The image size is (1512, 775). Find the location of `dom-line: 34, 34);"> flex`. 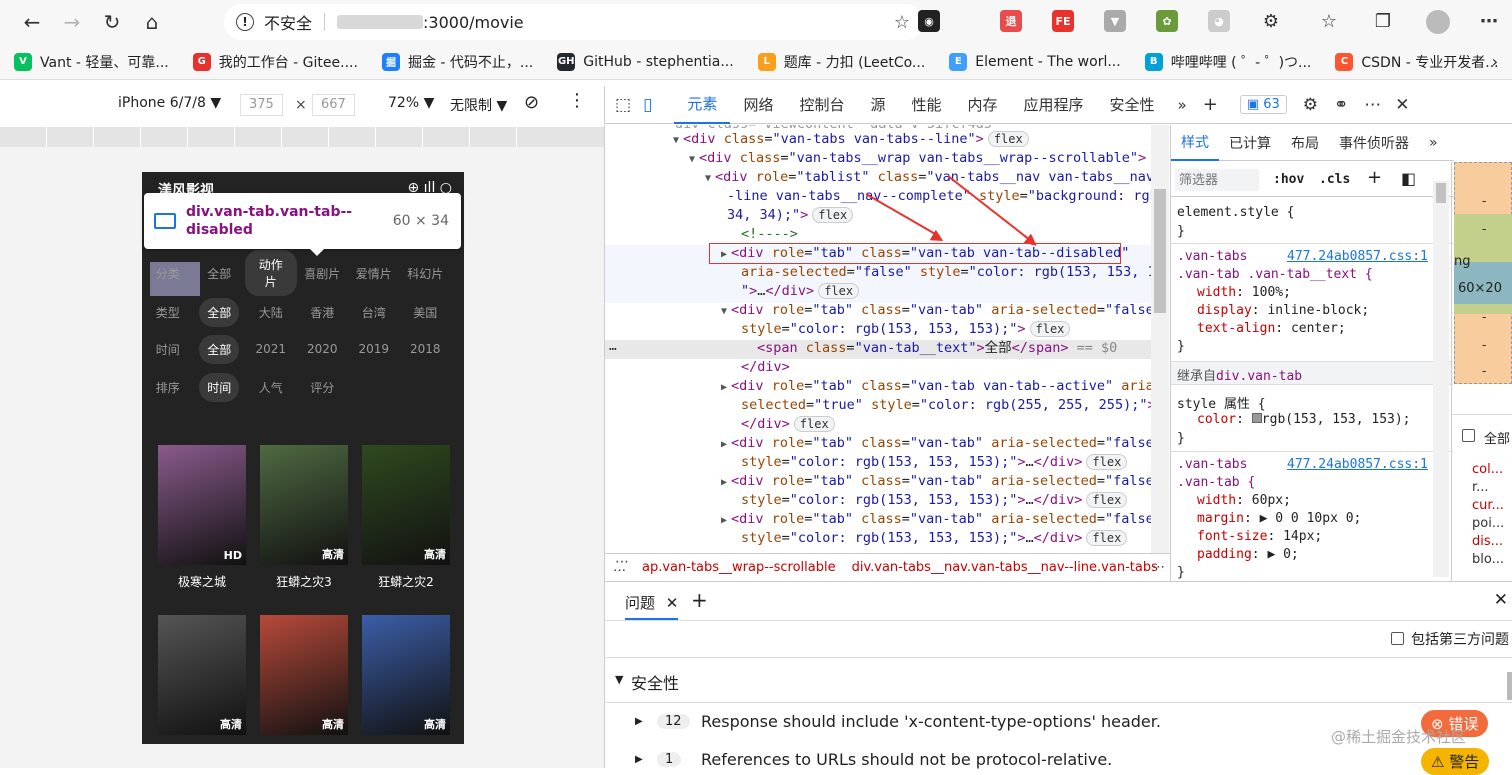

dom-line: 34, 34);"> flex is located at coordinates (790, 215).